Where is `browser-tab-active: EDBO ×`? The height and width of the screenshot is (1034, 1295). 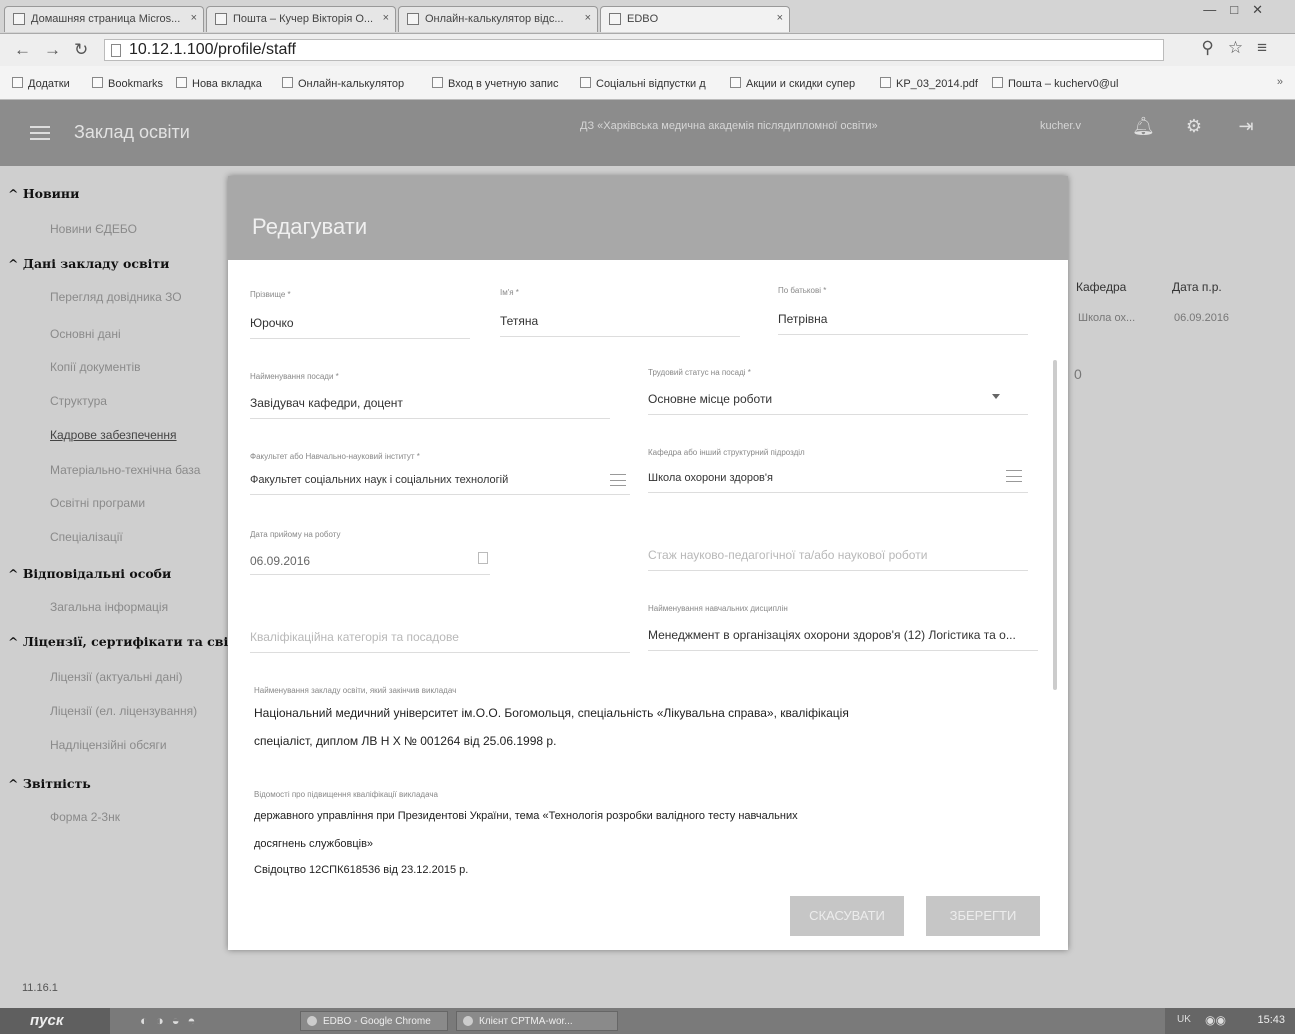
browser-tab-active: EDBO × is located at coordinates (695, 19).